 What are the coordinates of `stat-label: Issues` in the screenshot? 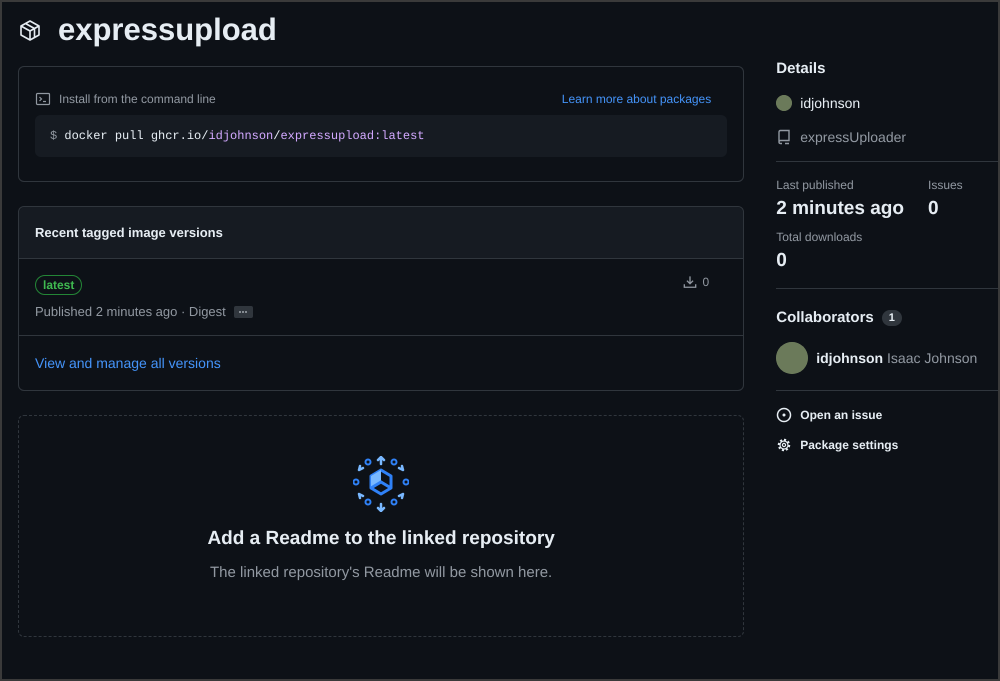 It's located at (945, 185).